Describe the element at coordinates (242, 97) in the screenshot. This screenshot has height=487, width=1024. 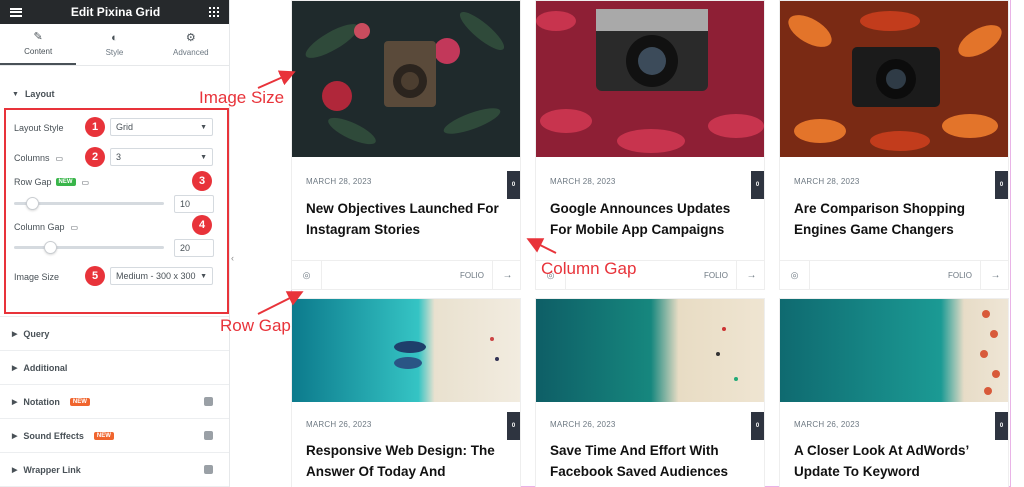
I see `annotation-image-size: Image Size` at that location.